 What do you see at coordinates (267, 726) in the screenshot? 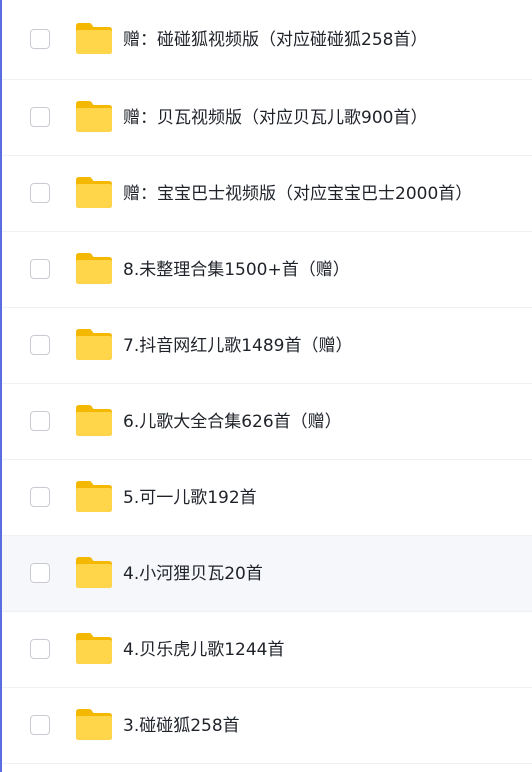
I see `file-row: 3.碰碰狐258首` at bounding box center [267, 726].